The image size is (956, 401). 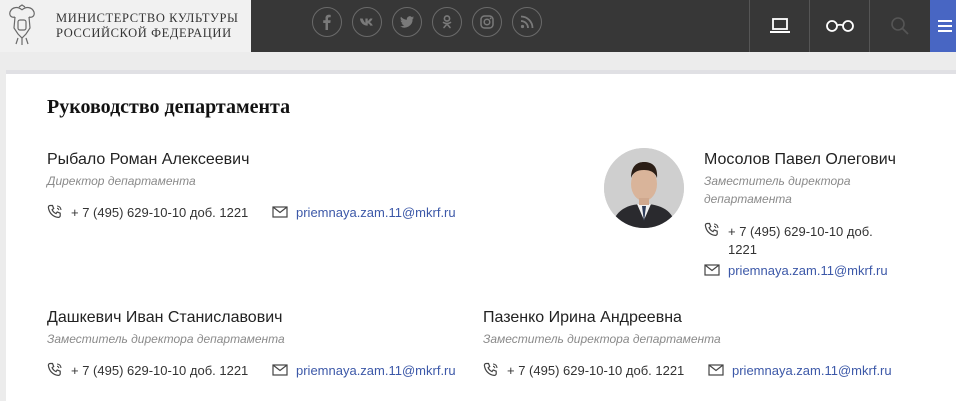 What do you see at coordinates (165, 317) in the screenshot?
I see `person-name: Дашкевич Иван Станиславович` at bounding box center [165, 317].